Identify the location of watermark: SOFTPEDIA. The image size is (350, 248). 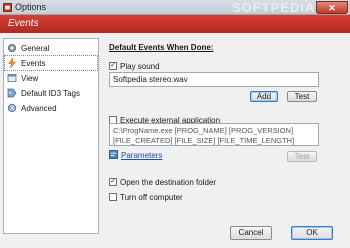
(274, 7).